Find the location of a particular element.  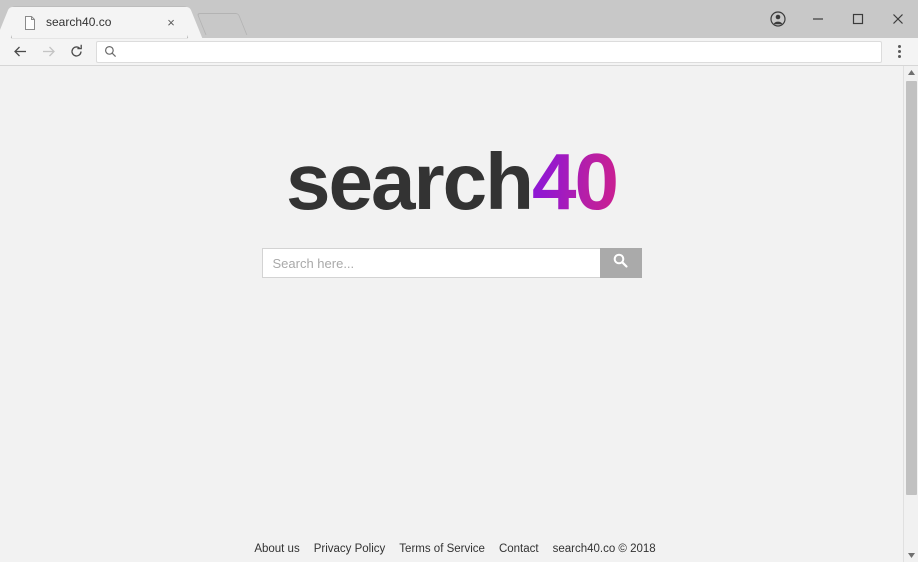

magnifier-icon is located at coordinates (620, 263).